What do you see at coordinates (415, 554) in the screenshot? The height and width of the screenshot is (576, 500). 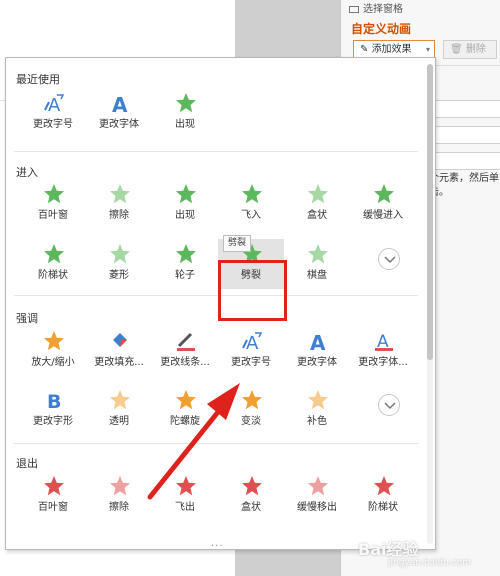 I see `watermark-logo: Bai经验 jingyan.baidu.com` at bounding box center [415, 554].